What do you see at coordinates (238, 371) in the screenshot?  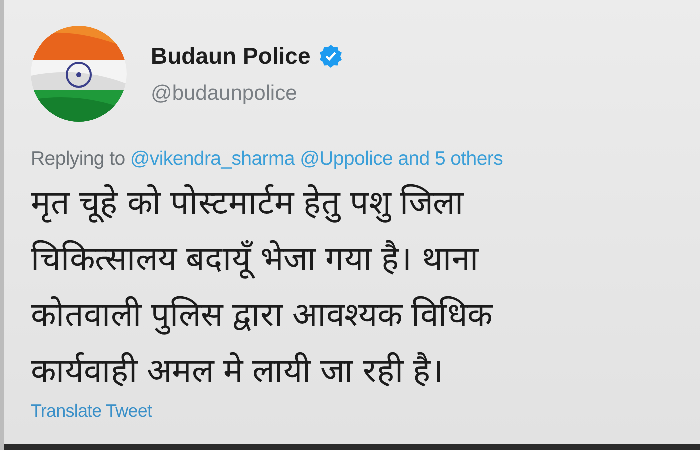 I see `tweet-text-line: कार्यवाही अमल मे लायी जा रही है।` at bounding box center [238, 371].